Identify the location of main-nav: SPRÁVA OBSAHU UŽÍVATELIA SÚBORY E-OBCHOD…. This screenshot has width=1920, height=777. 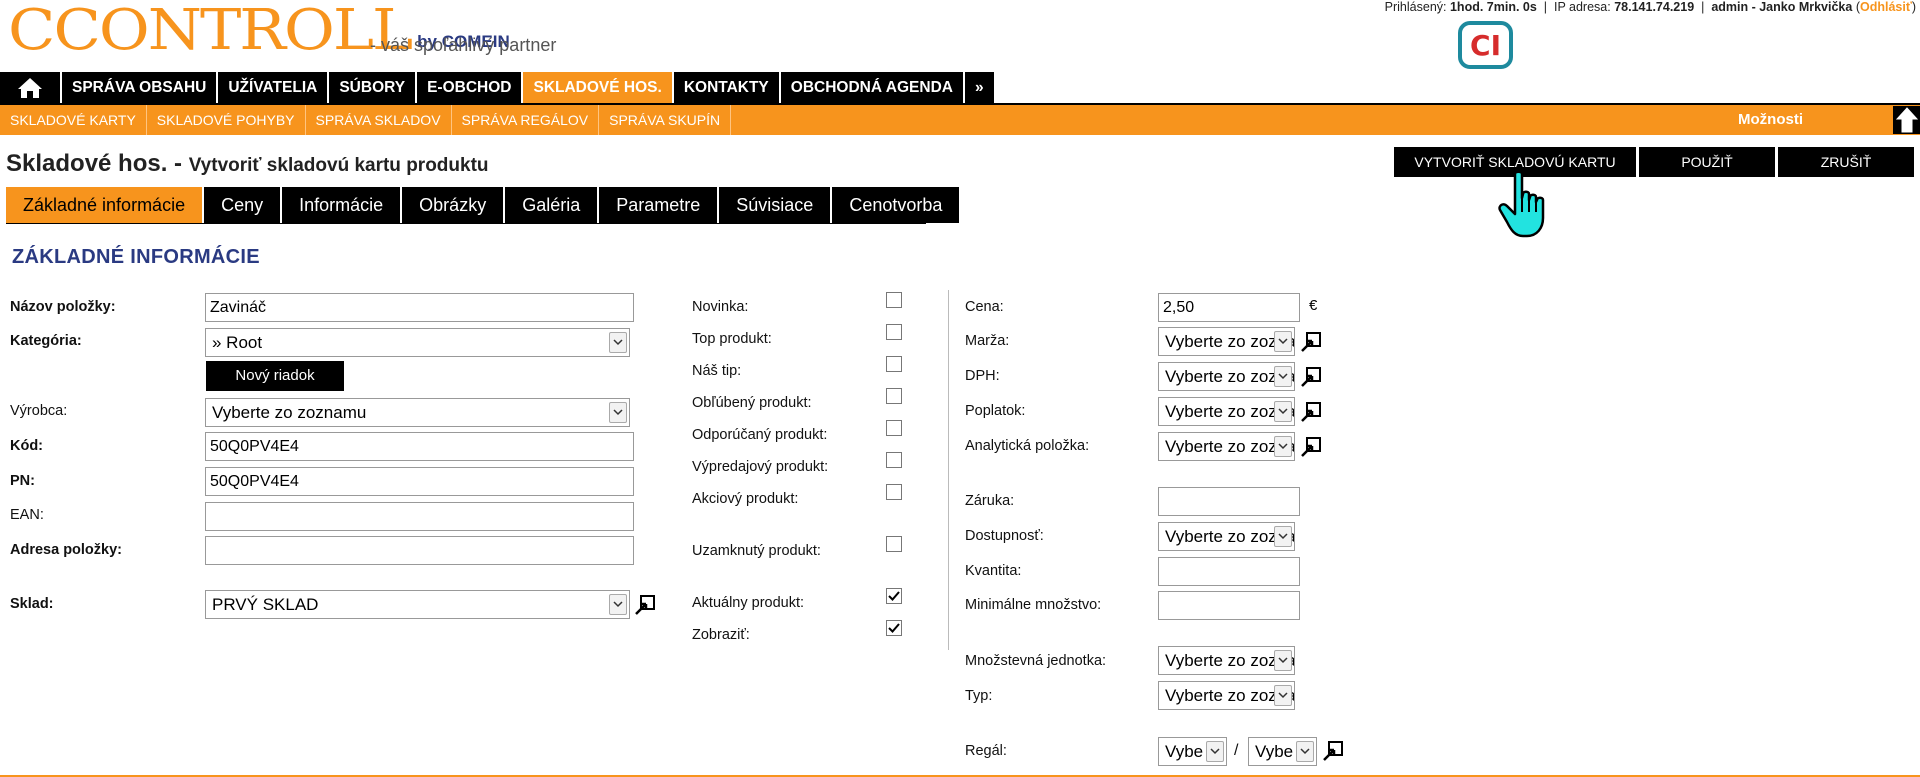
(498, 87).